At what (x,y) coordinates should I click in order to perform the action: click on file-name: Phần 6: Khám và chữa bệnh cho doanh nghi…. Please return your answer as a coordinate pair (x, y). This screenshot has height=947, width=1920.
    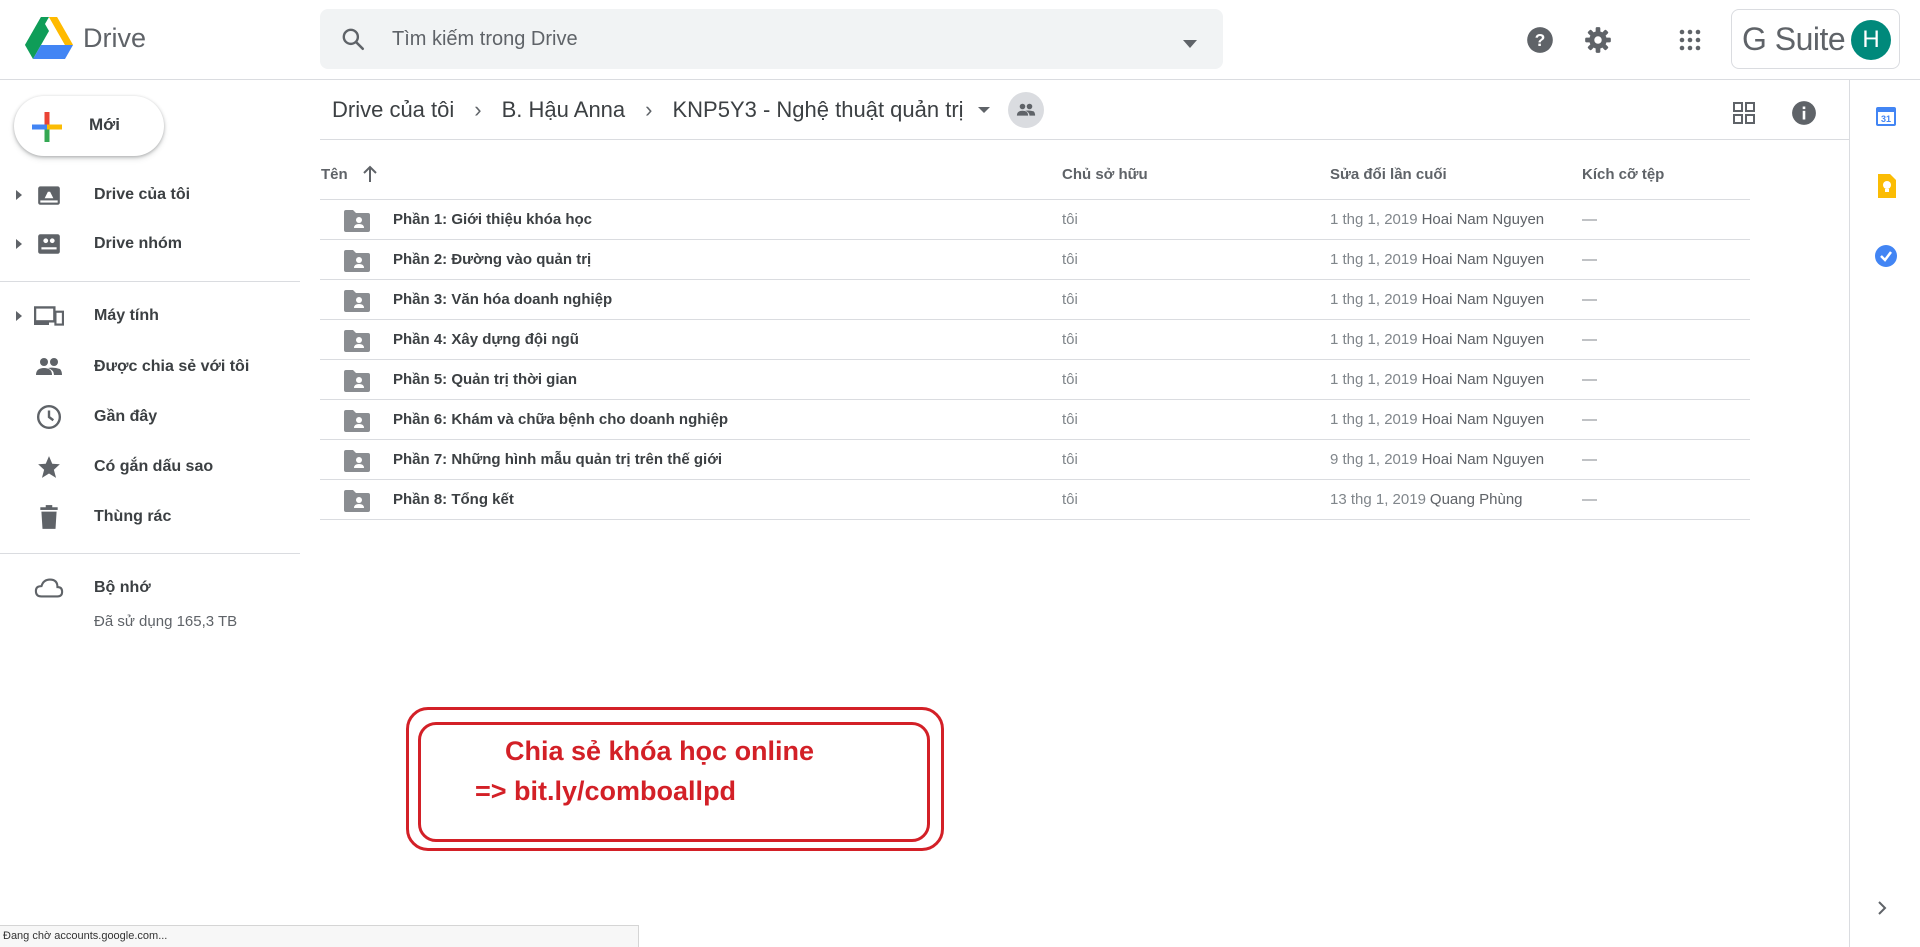
    Looking at the image, I should click on (560, 419).